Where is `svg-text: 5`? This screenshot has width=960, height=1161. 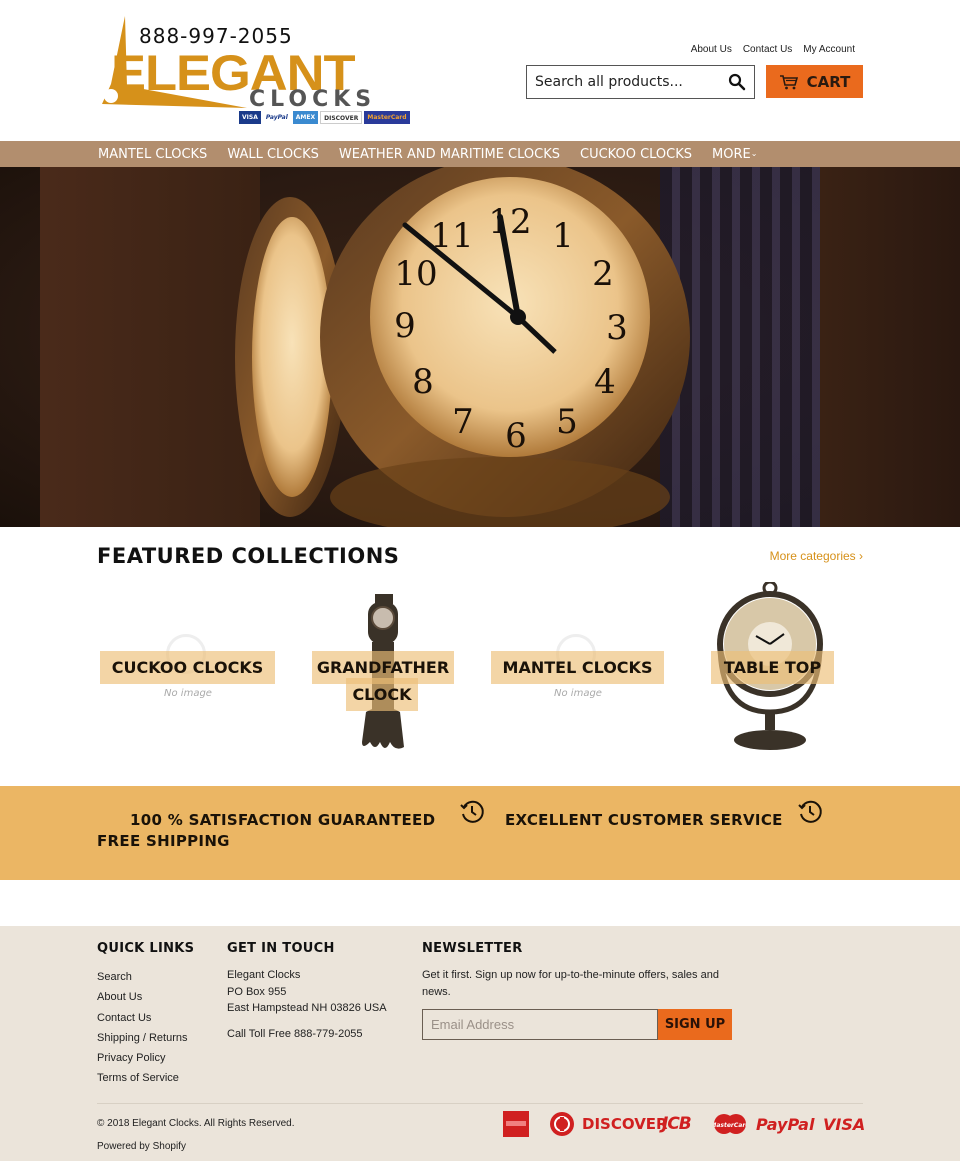
svg-text: 5 is located at coordinates (567, 422).